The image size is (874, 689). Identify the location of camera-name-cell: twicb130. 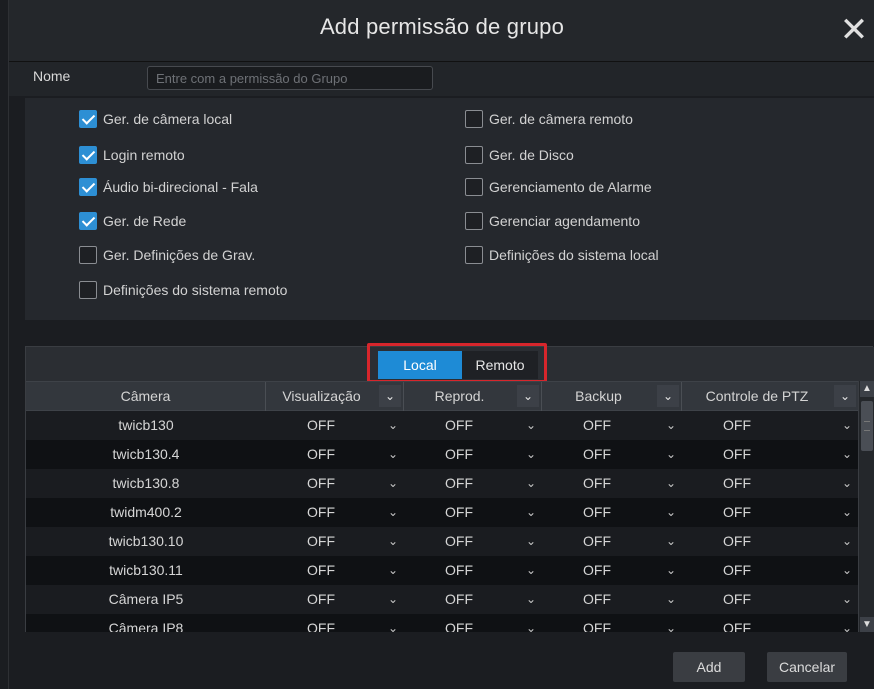
(146, 425).